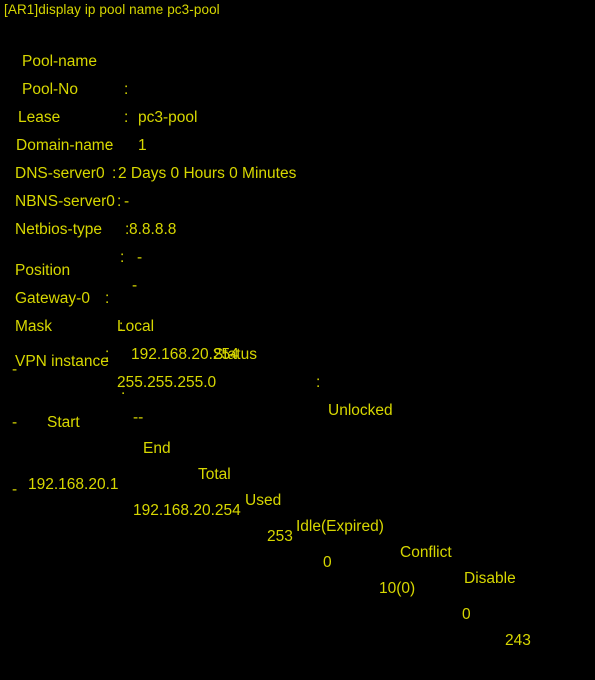  What do you see at coordinates (112, 9) in the screenshot?
I see `command-prompt-line: [AR1]display ip pool name pc3-pool` at bounding box center [112, 9].